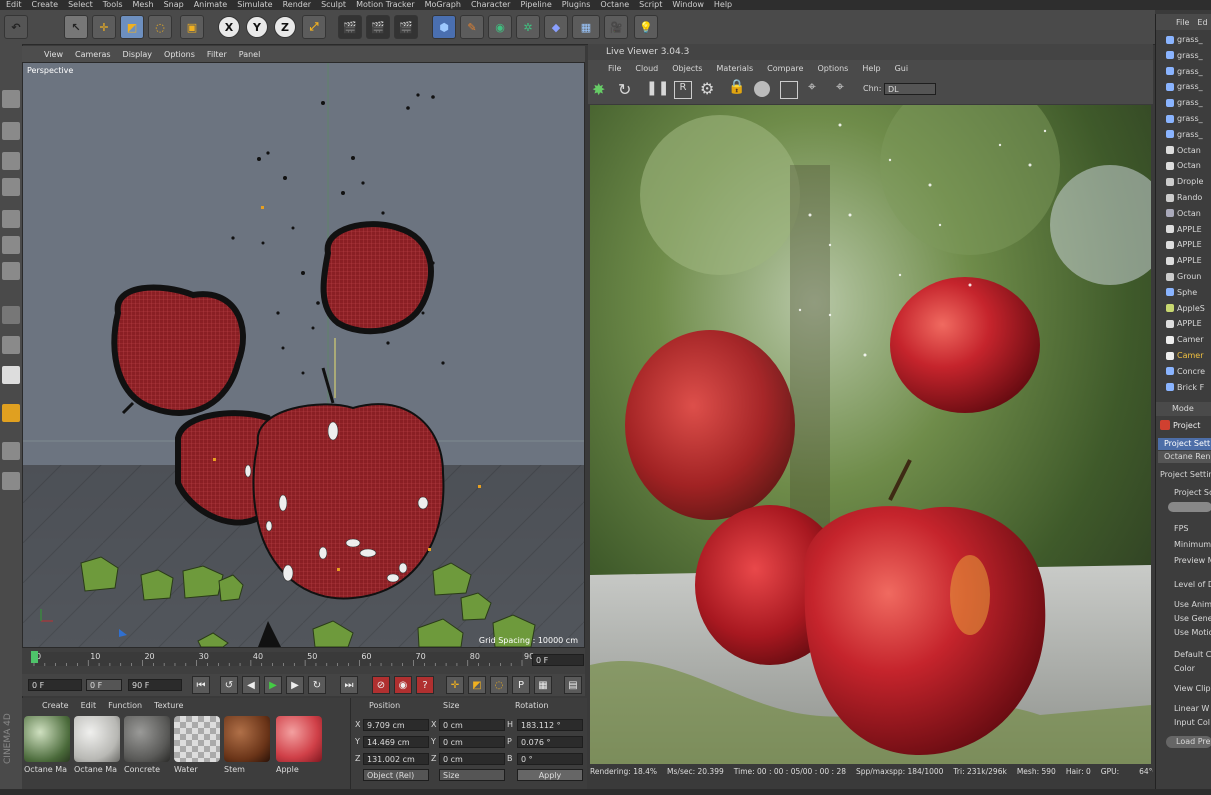 The image size is (1211, 795). What do you see at coordinates (229, 685) in the screenshot?
I see `prev-key-icon: ↺` at bounding box center [229, 685].